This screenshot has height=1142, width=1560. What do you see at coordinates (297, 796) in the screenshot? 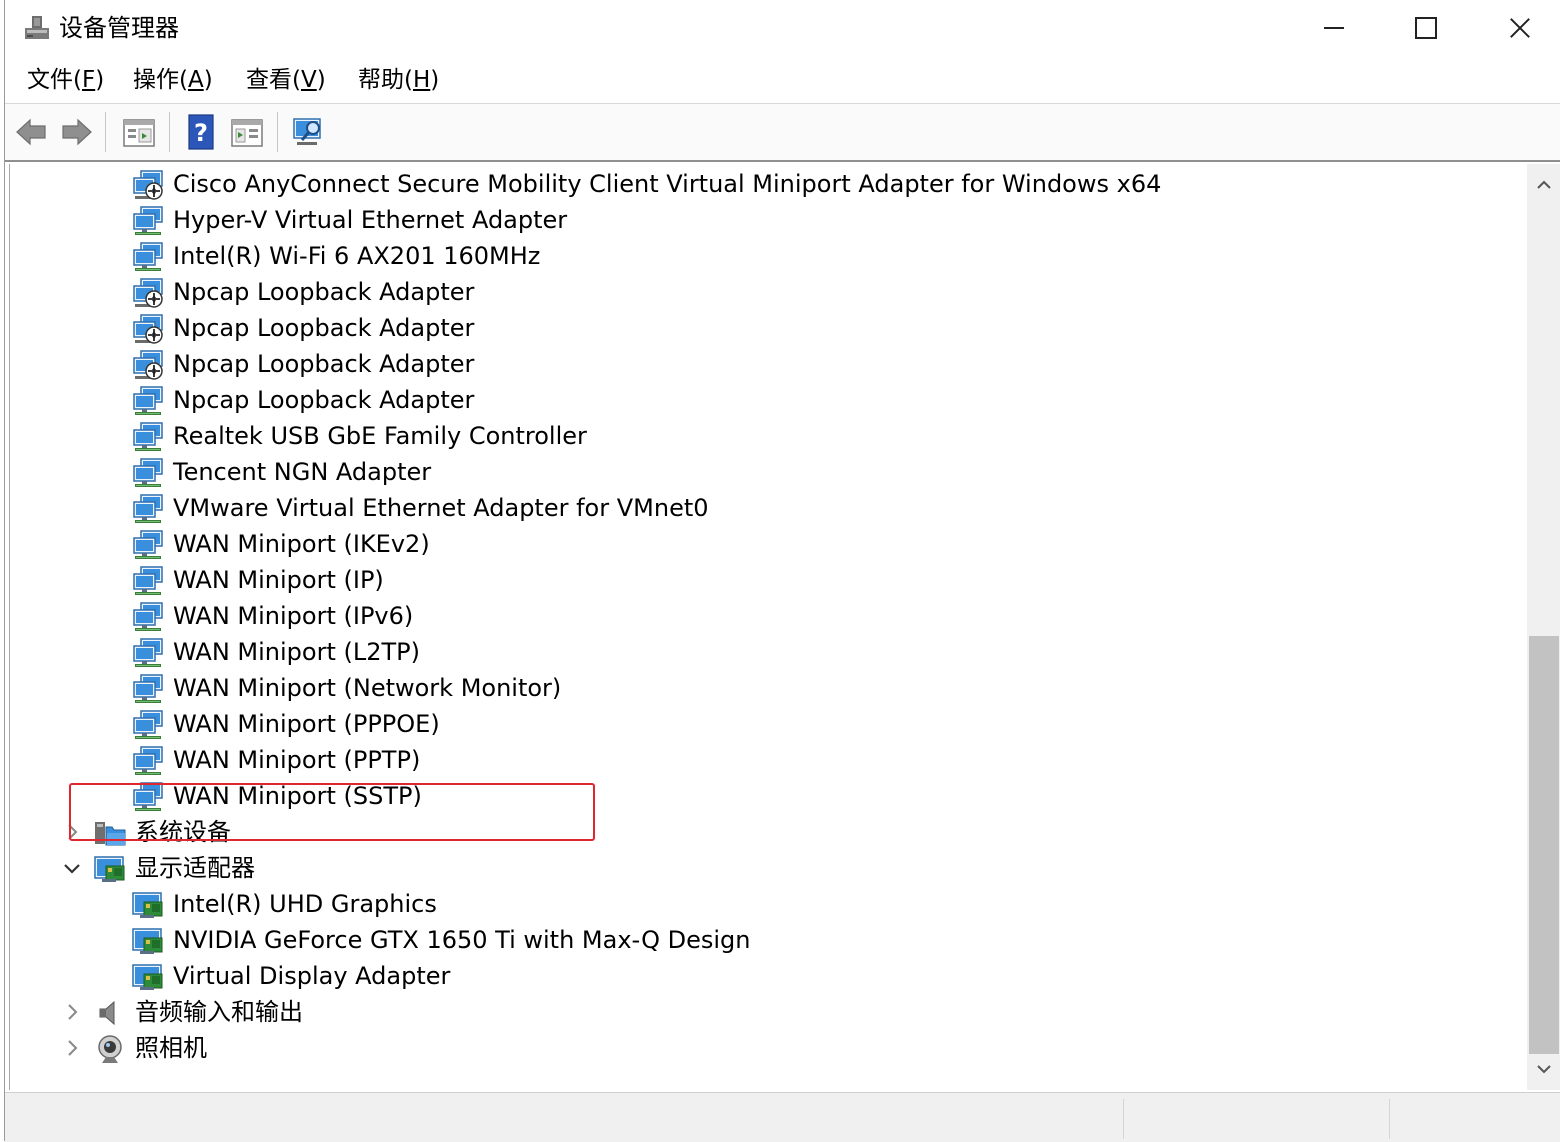
I see `tree-item-label: WAN Miniport (SSTP)` at bounding box center [297, 796].